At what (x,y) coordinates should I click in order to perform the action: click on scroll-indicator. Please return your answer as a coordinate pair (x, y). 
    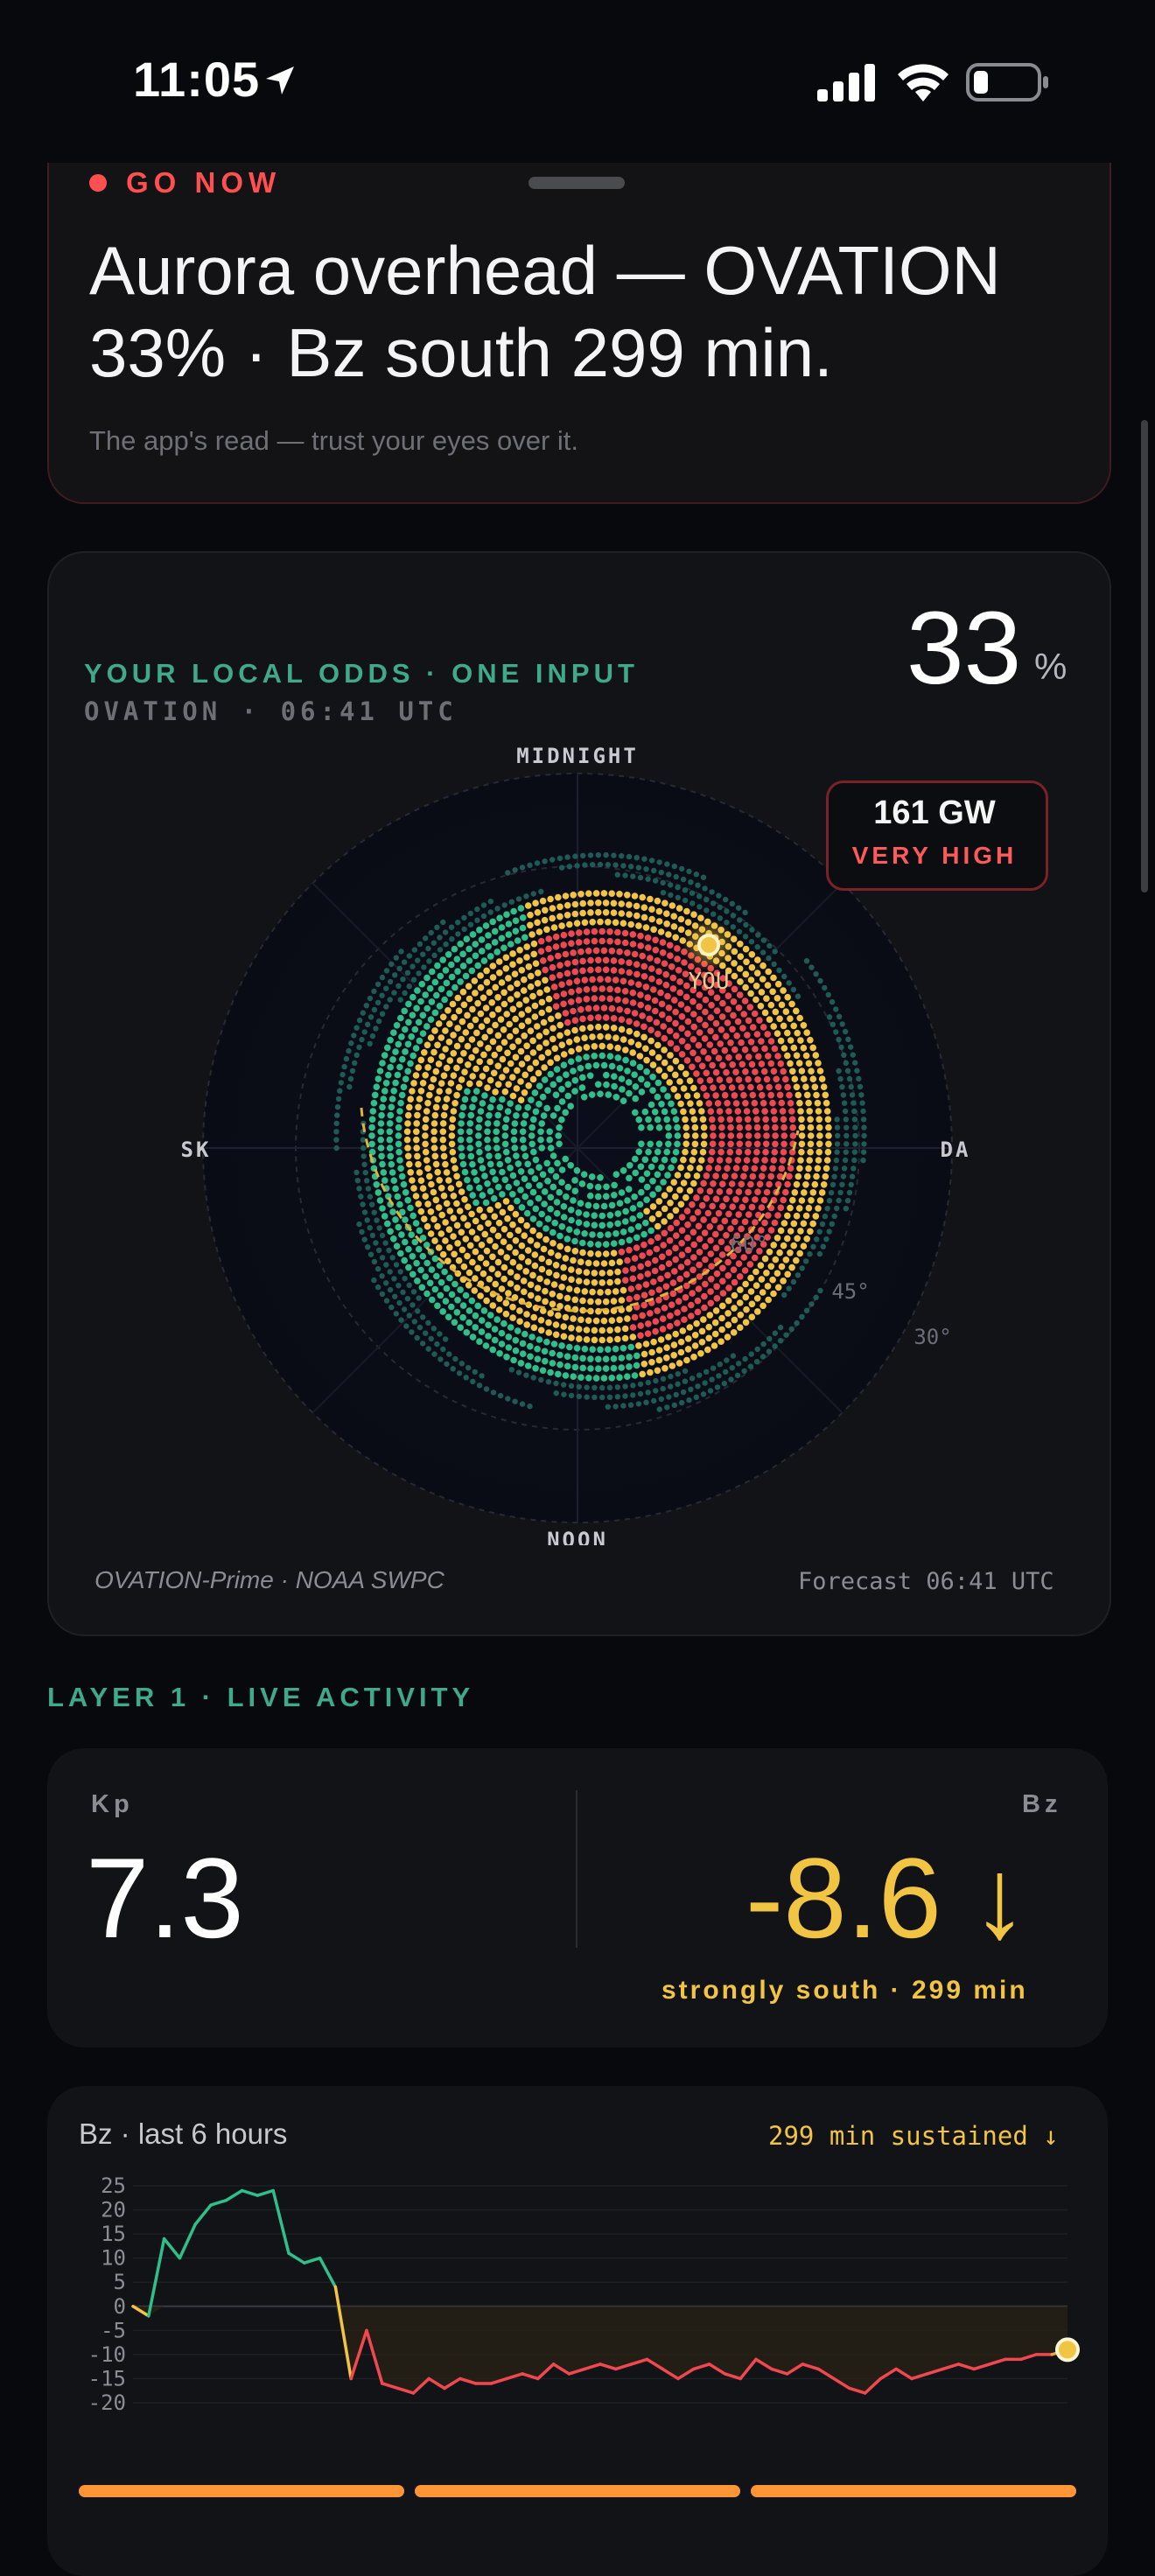
    Looking at the image, I should click on (1144, 656).